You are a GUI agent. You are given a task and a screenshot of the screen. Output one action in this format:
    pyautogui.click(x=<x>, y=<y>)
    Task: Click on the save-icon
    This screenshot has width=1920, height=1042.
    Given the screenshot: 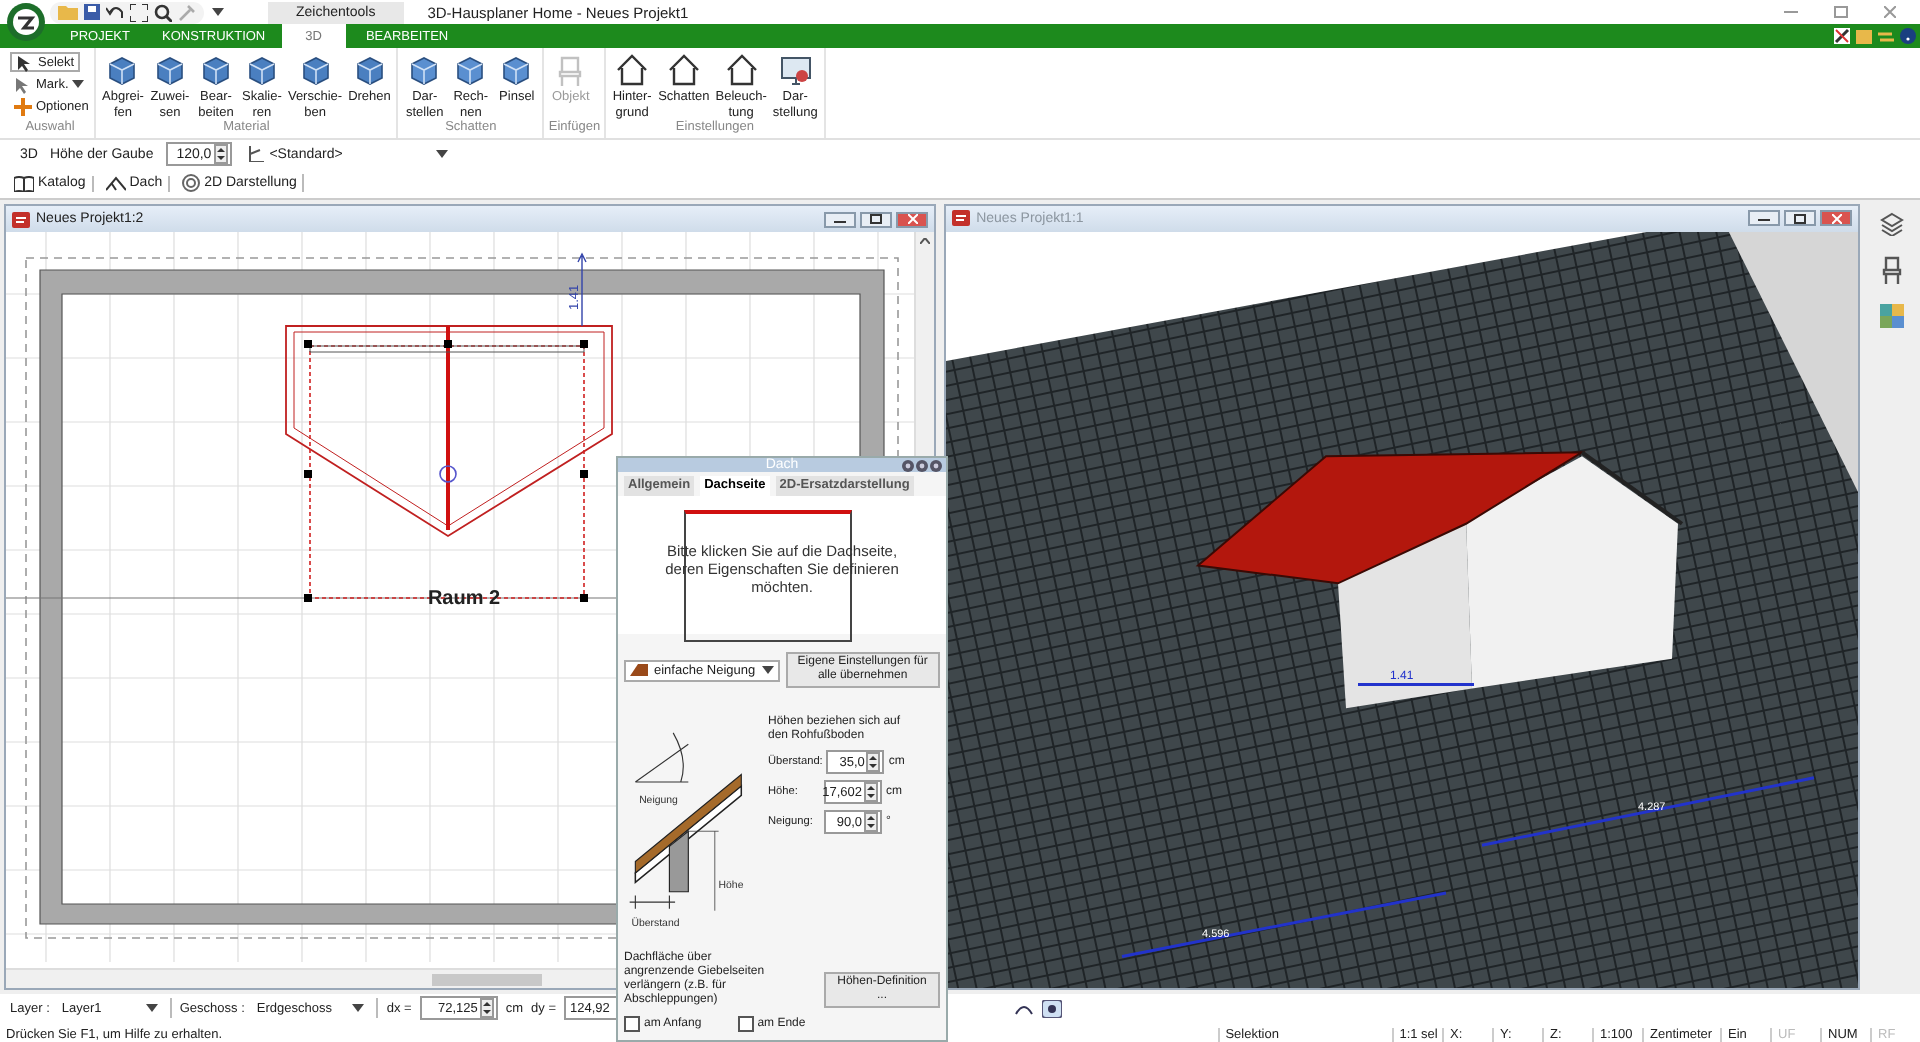 What is the action you would take?
    pyautogui.click(x=92, y=12)
    